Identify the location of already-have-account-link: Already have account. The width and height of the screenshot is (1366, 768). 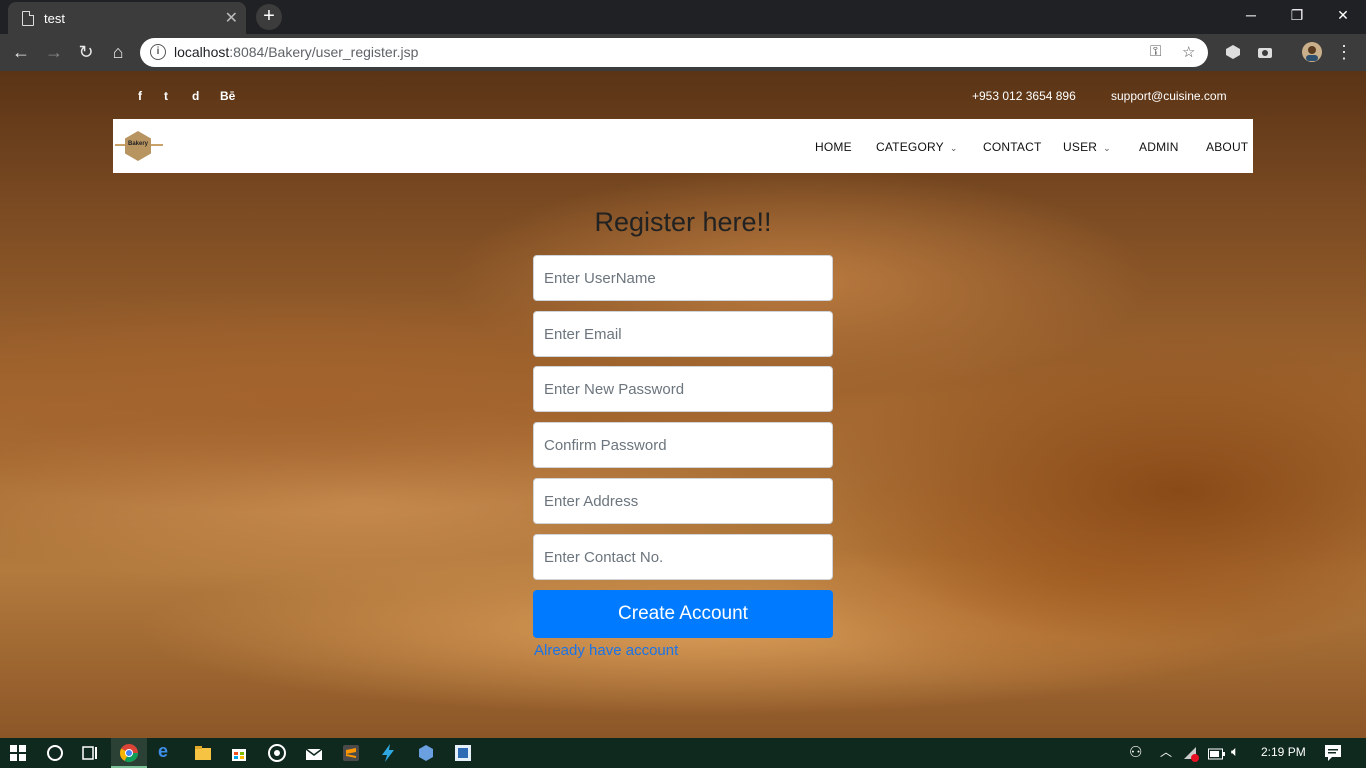
(606, 650).